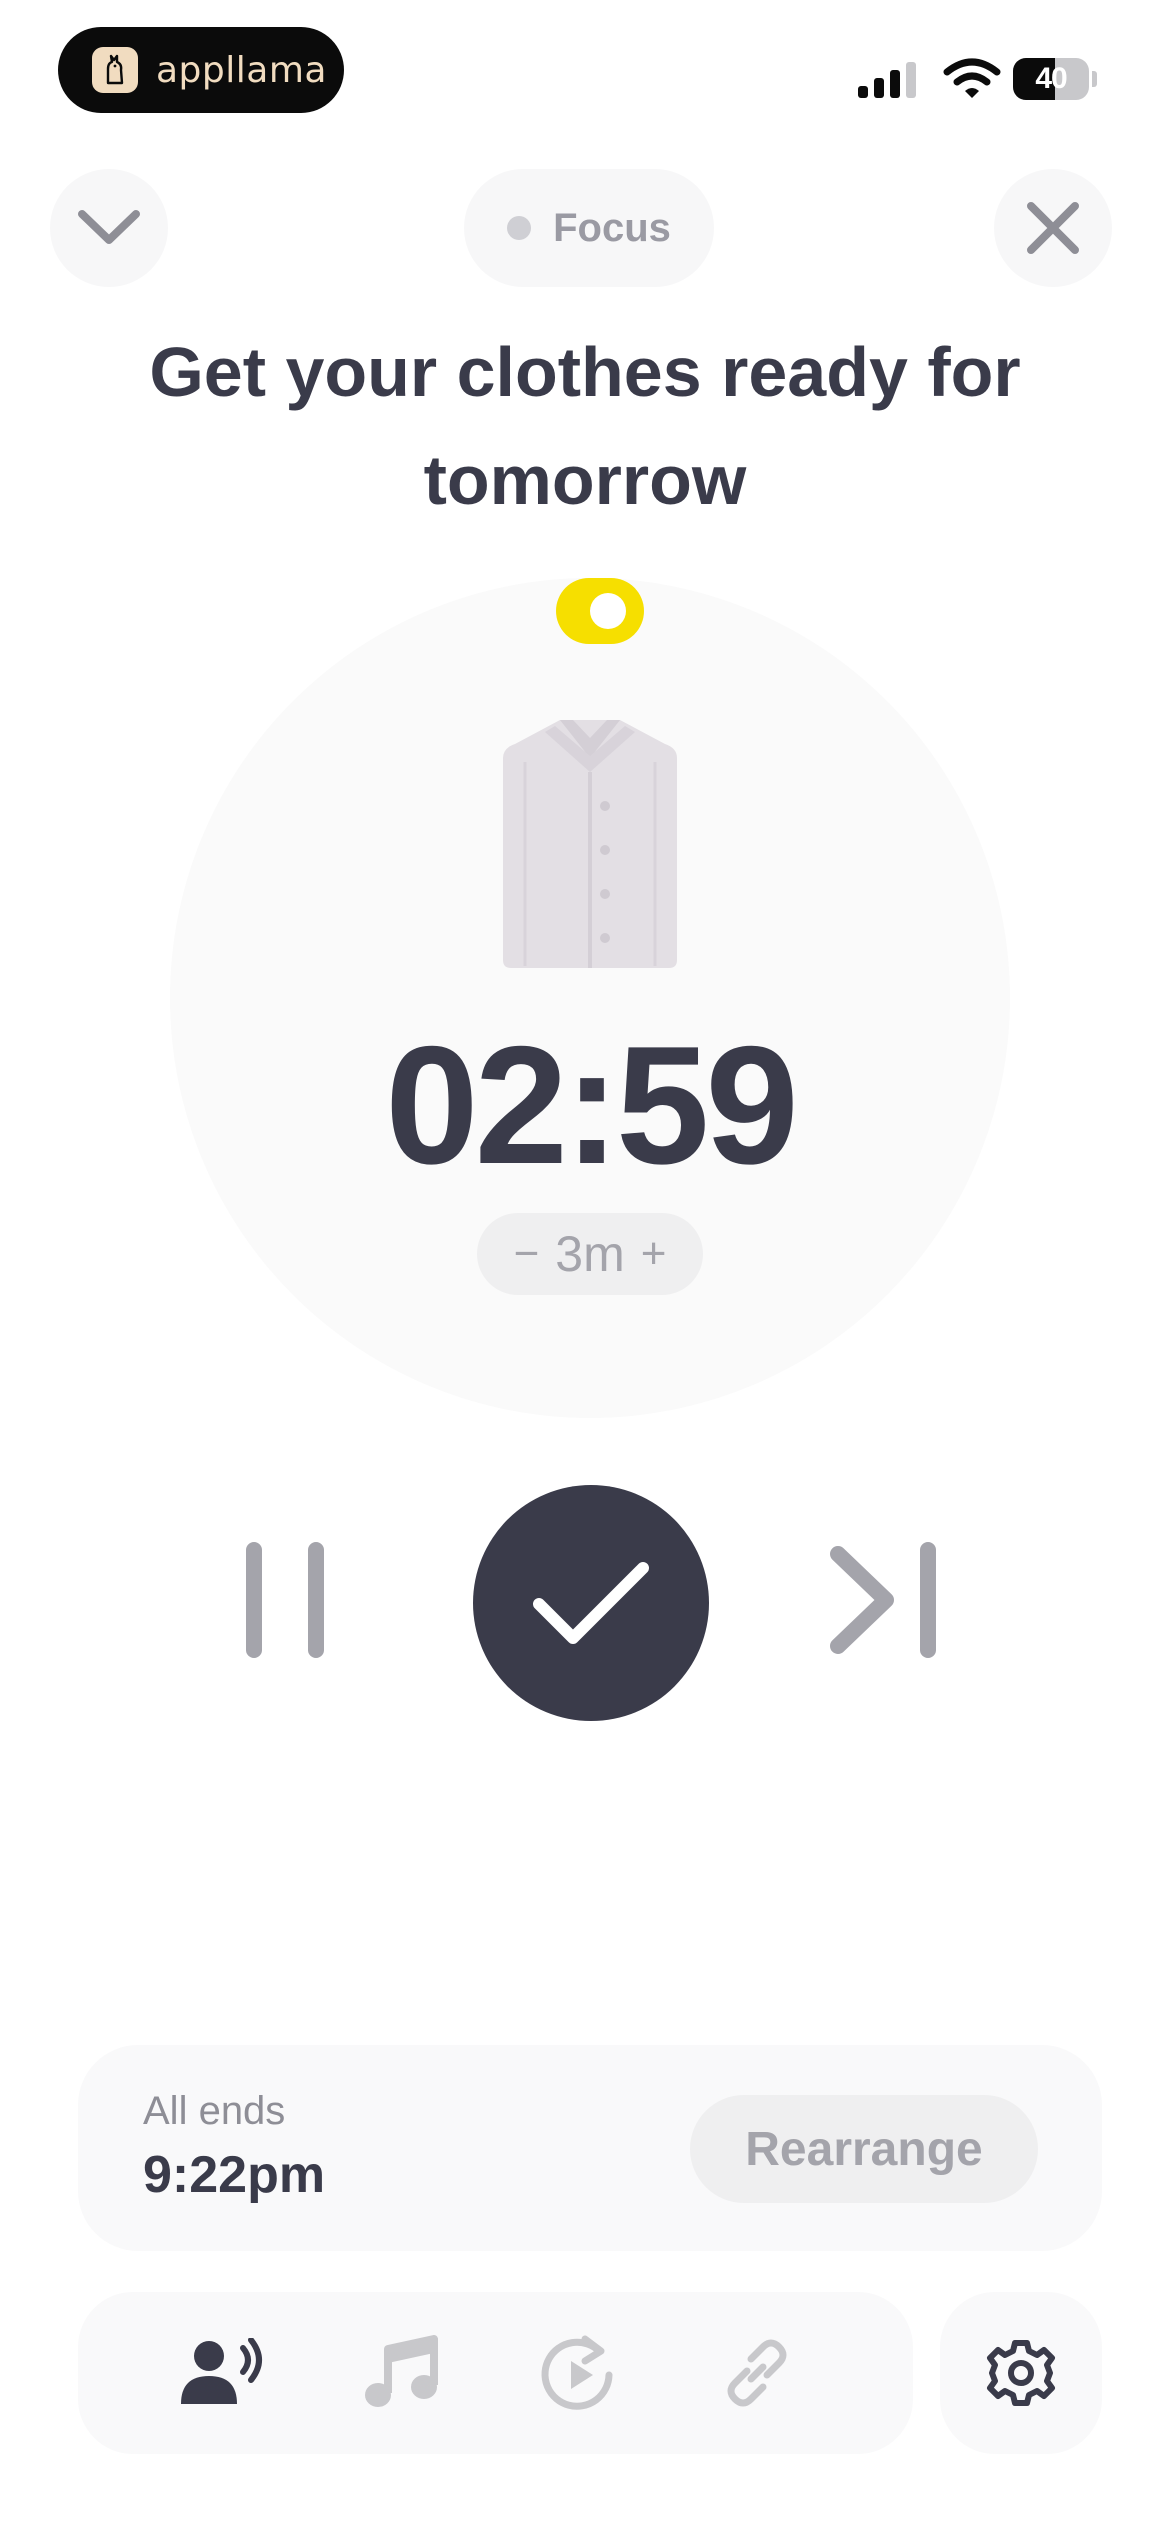 This screenshot has width=1170, height=2532. Describe the element at coordinates (1051, 78) in the screenshot. I see `battery-level: 40` at that location.